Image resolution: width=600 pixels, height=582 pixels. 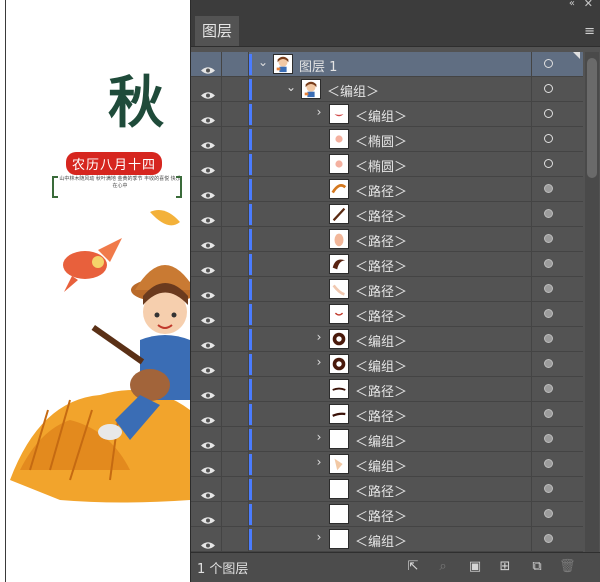 I want to click on layer-row: ⌄ ＜编组＞, so click(x=387, y=89).